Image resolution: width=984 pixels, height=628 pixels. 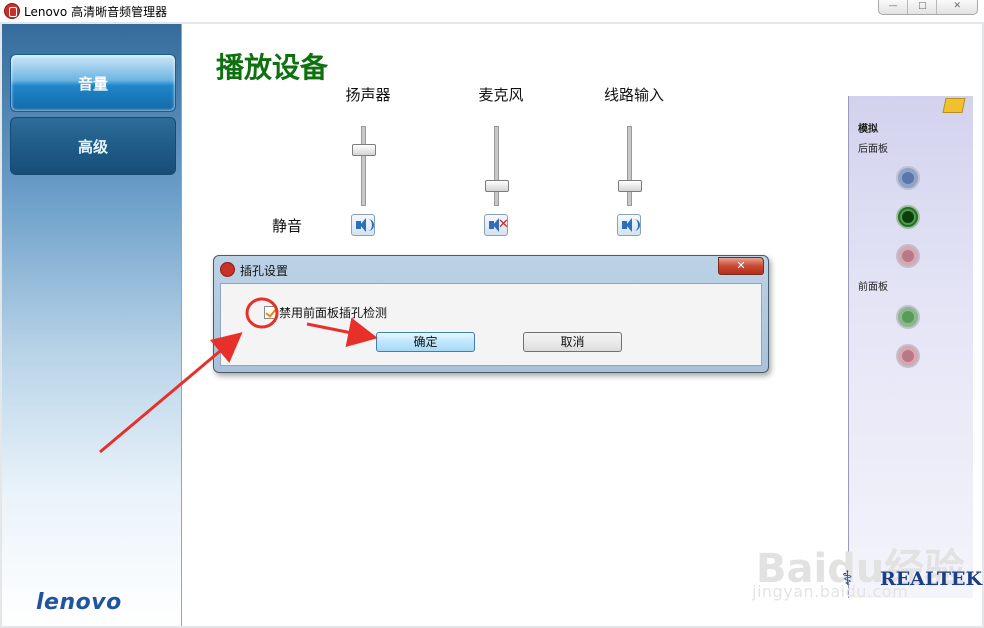 I want to click on annotation-arrow-long, so click(x=171, y=393).